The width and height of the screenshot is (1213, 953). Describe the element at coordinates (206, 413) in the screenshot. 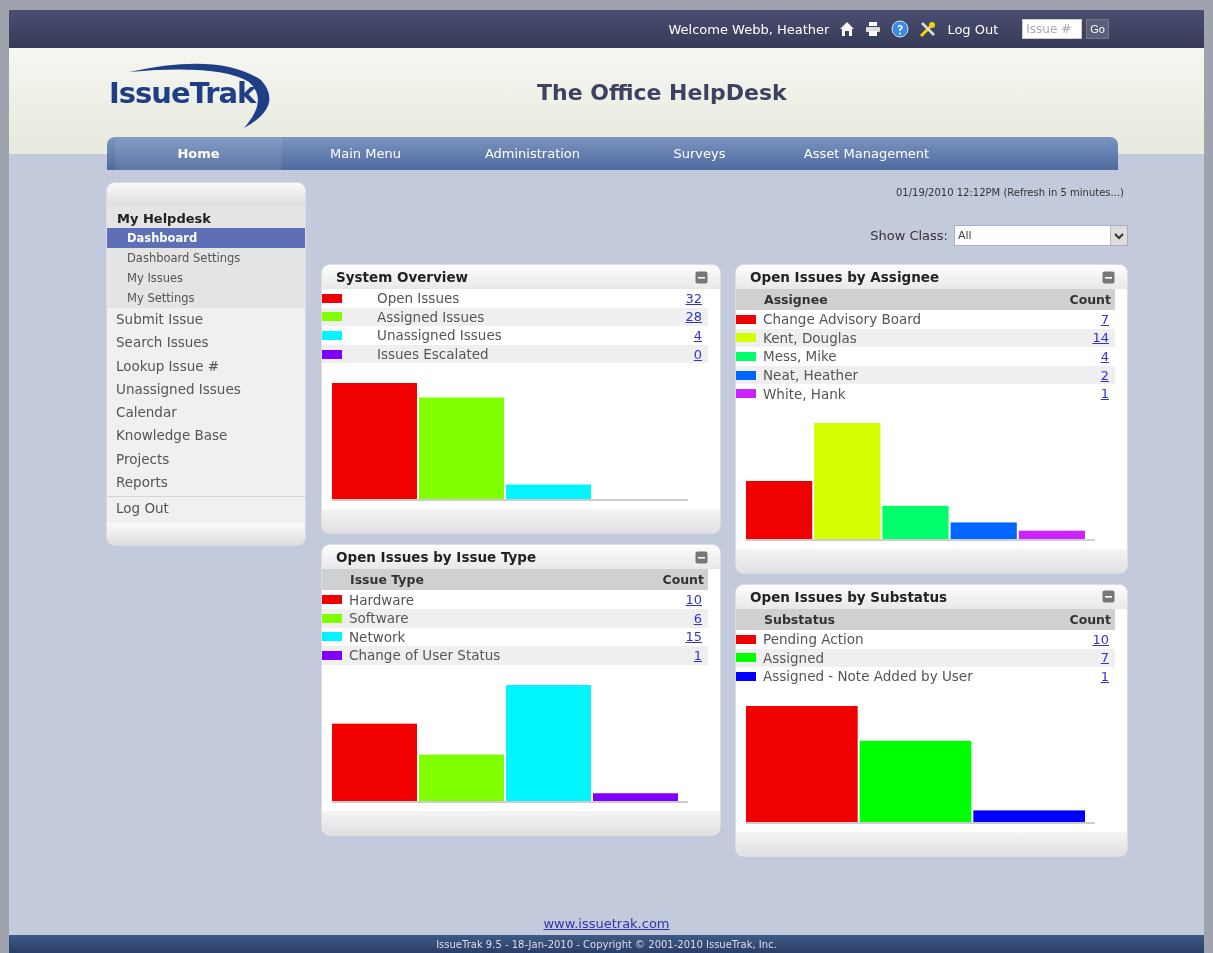

I see `sidebar-item: Calendar` at that location.